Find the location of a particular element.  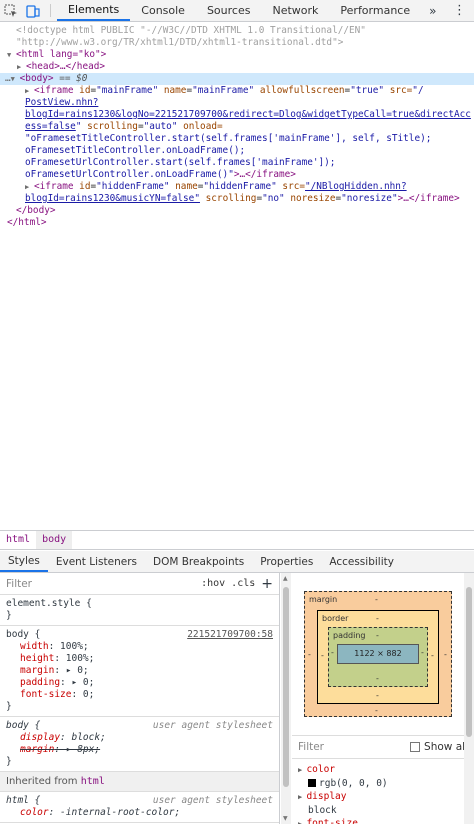

computed-item: ▶ font-size is located at coordinates (383, 820).